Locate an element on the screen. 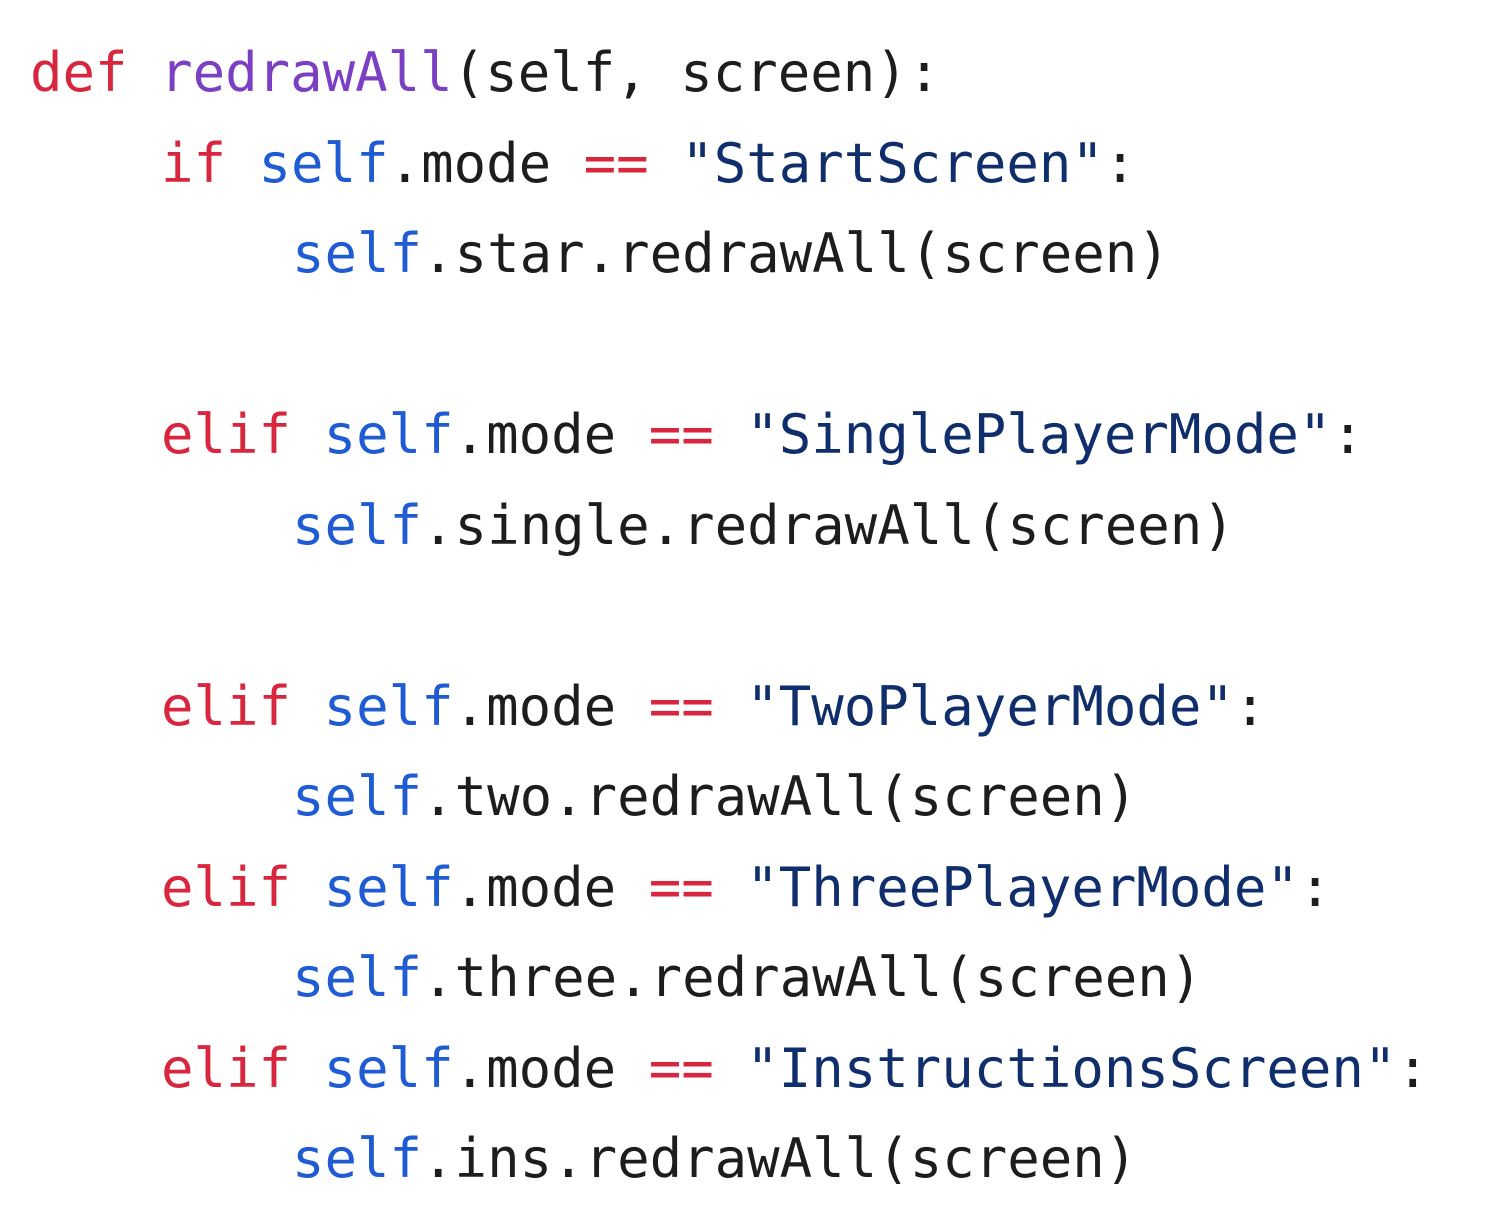 The height and width of the screenshot is (1205, 1500). code-line-elif: elif self.mode == "TwoPlayerMode": is located at coordinates (729, 707).